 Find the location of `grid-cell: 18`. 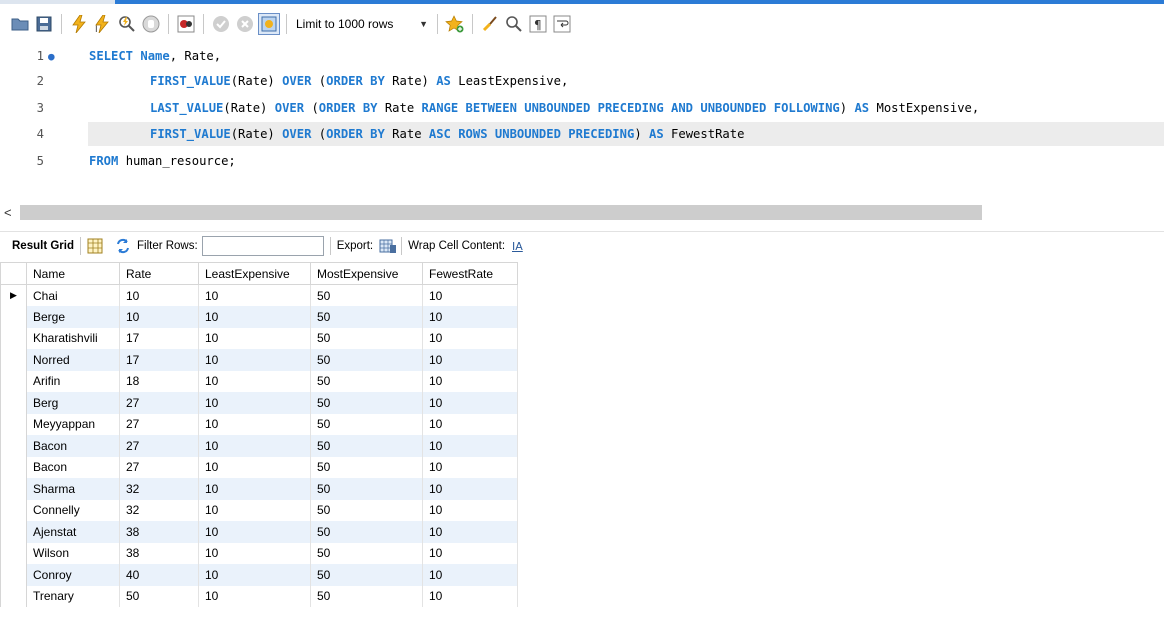

grid-cell: 18 is located at coordinates (159, 381).